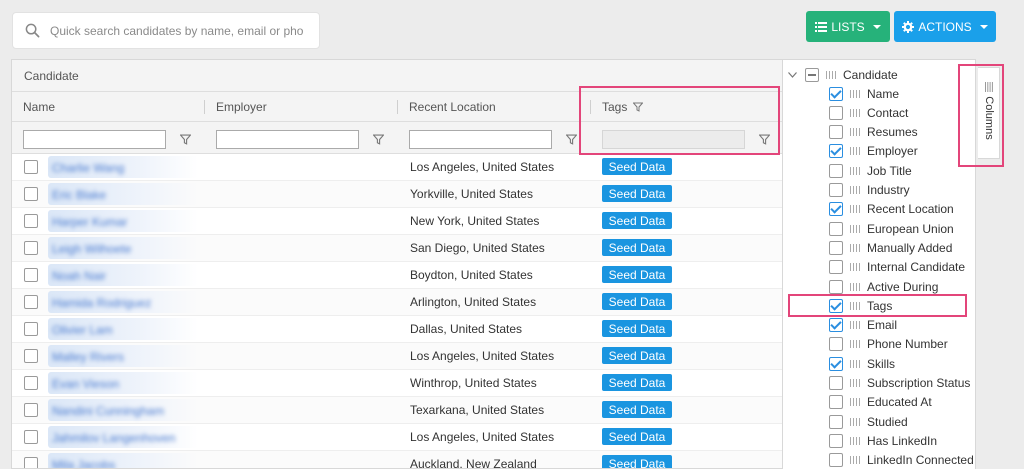 This screenshot has width=1024, height=469. What do you see at coordinates (85, 384) in the screenshot?
I see `candidate-name-link: Evan Vieson` at bounding box center [85, 384].